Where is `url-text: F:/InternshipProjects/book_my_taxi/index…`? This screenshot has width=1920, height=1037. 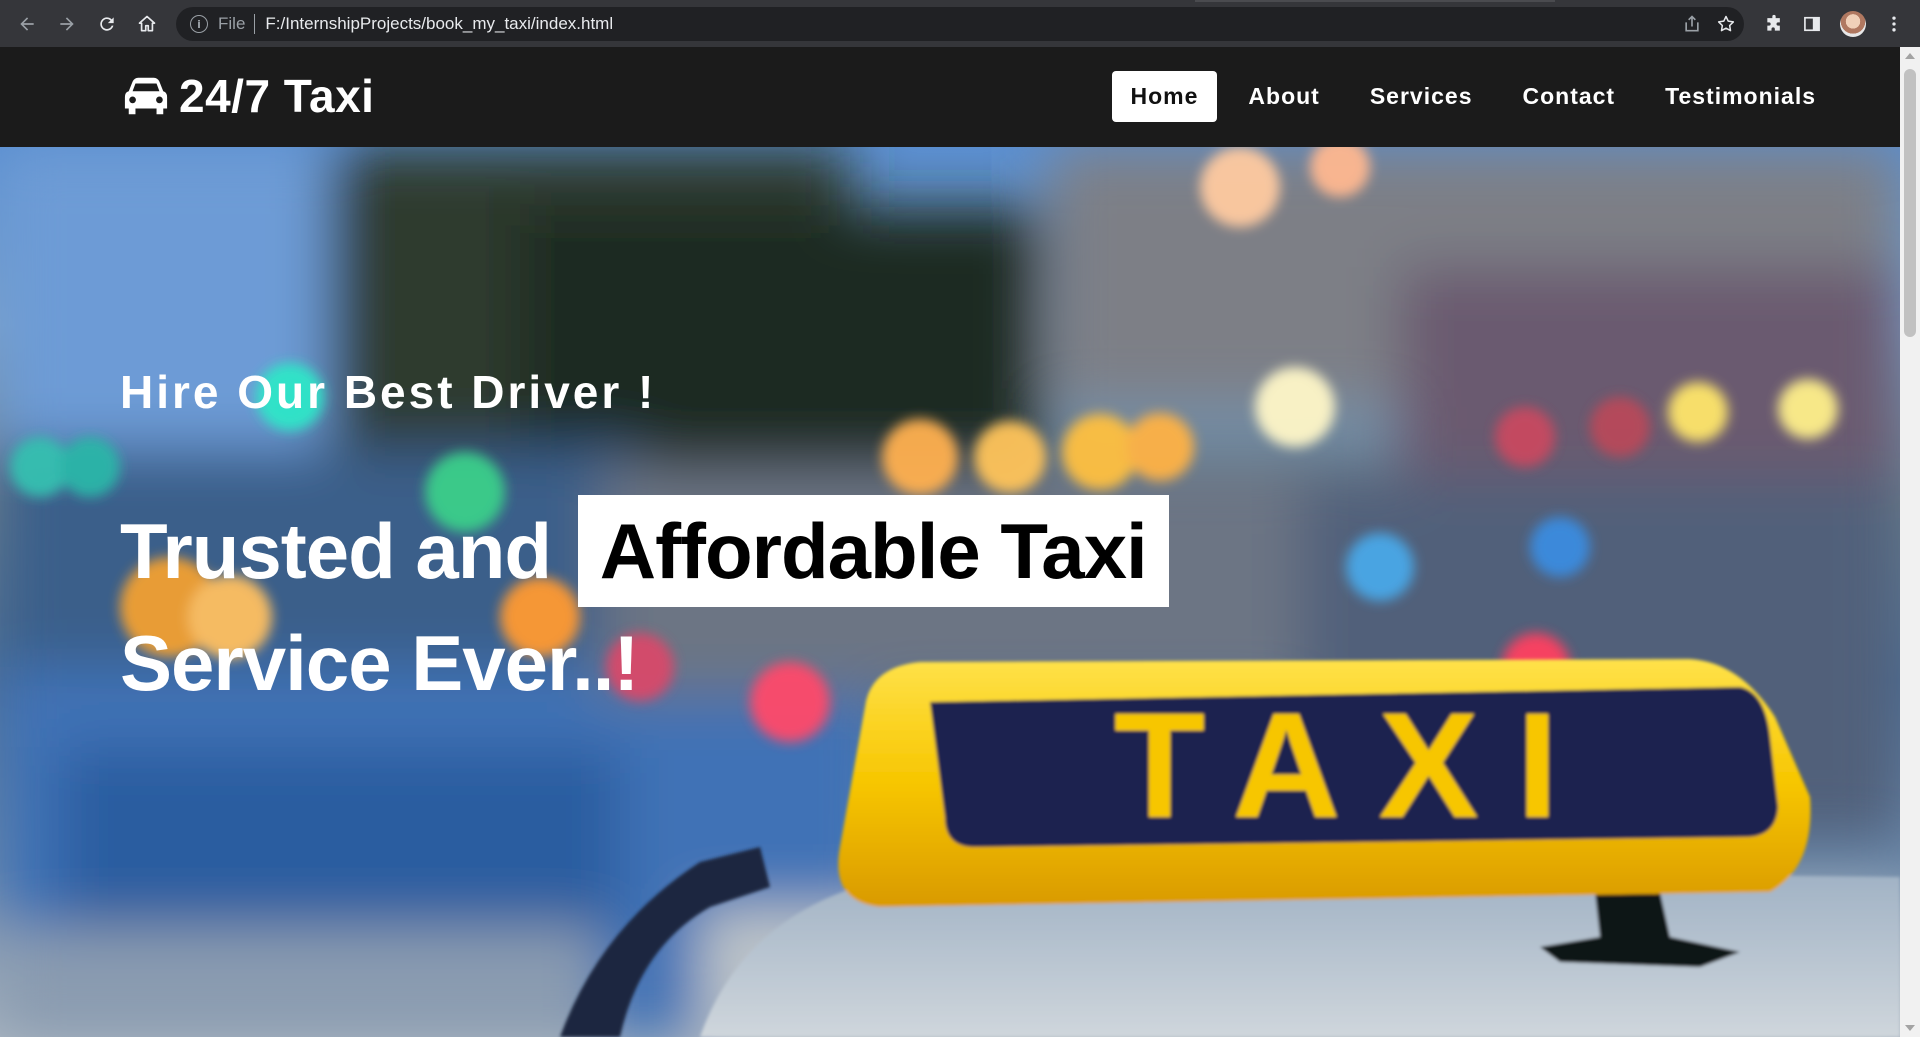 url-text: F:/InternshipProjects/book_my_taxi/index… is located at coordinates (439, 24).